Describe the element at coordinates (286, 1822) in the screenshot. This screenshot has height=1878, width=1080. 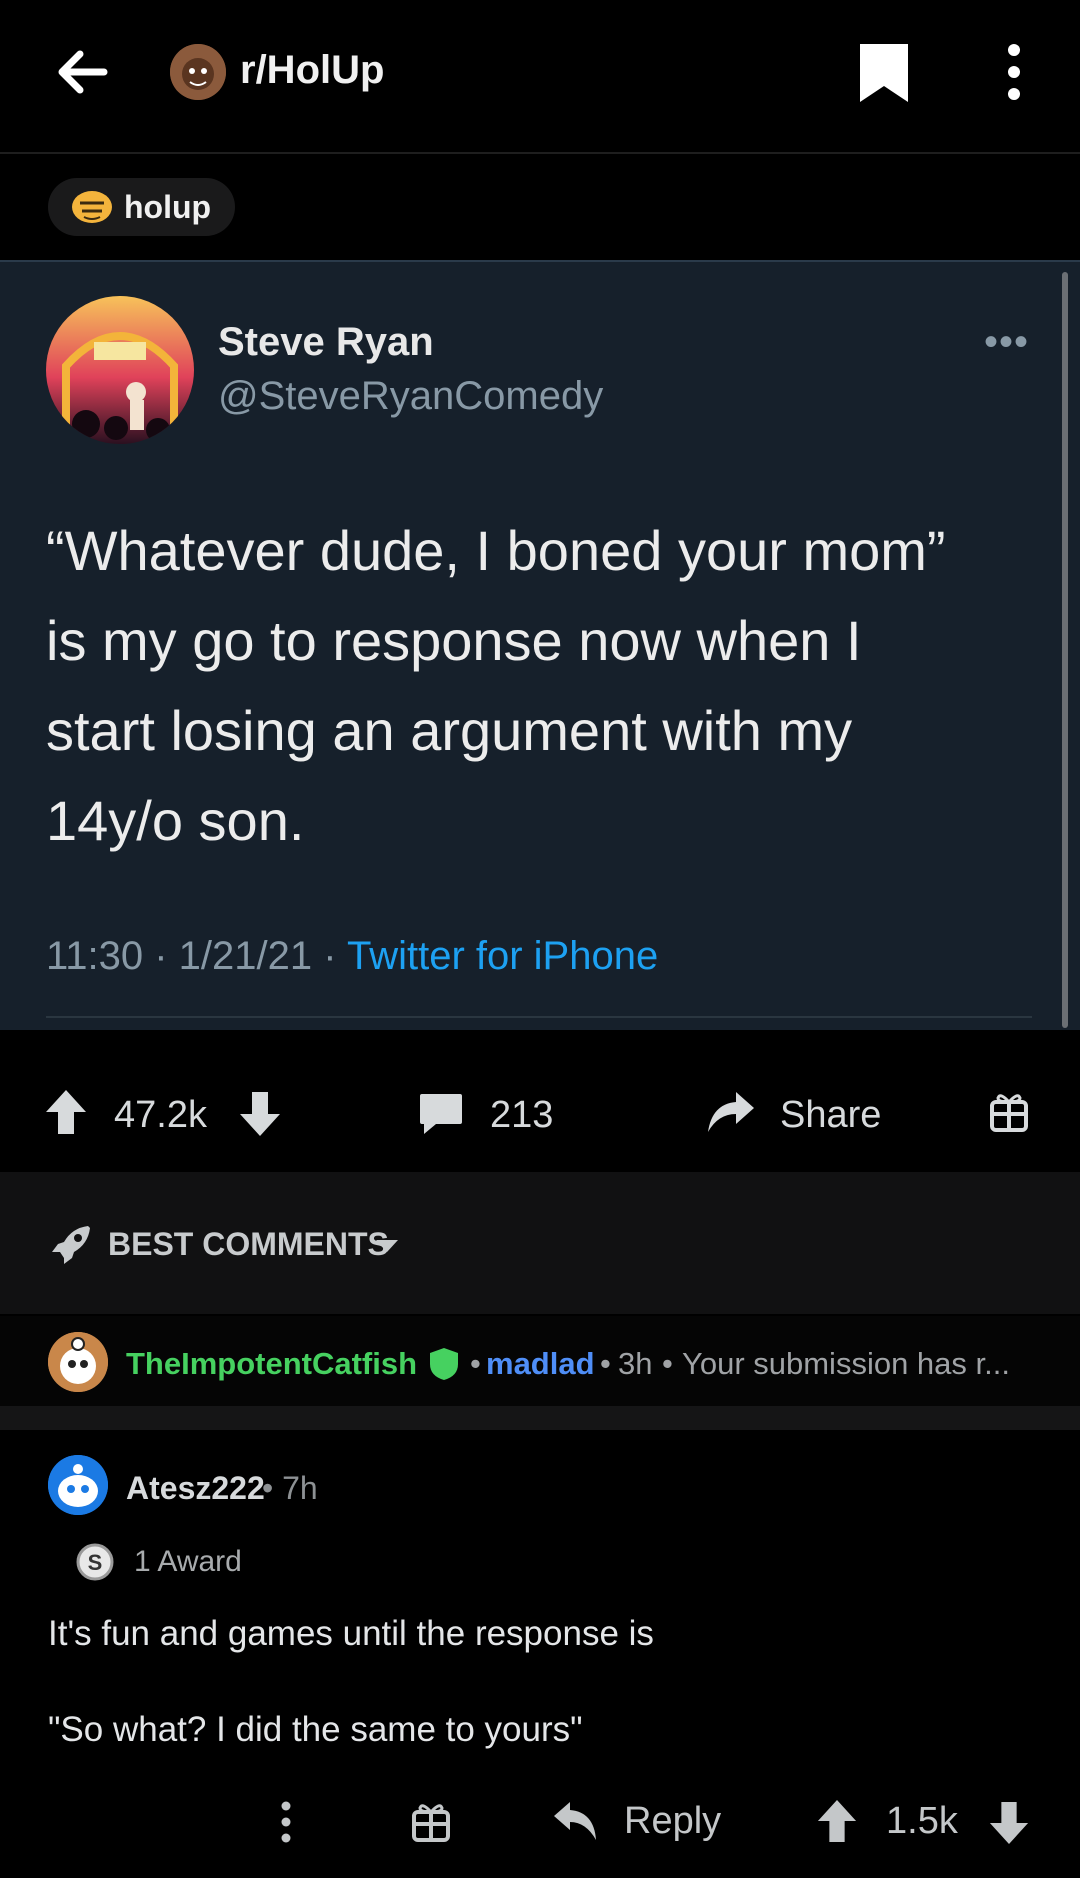
I see `comment-more-icon` at that location.